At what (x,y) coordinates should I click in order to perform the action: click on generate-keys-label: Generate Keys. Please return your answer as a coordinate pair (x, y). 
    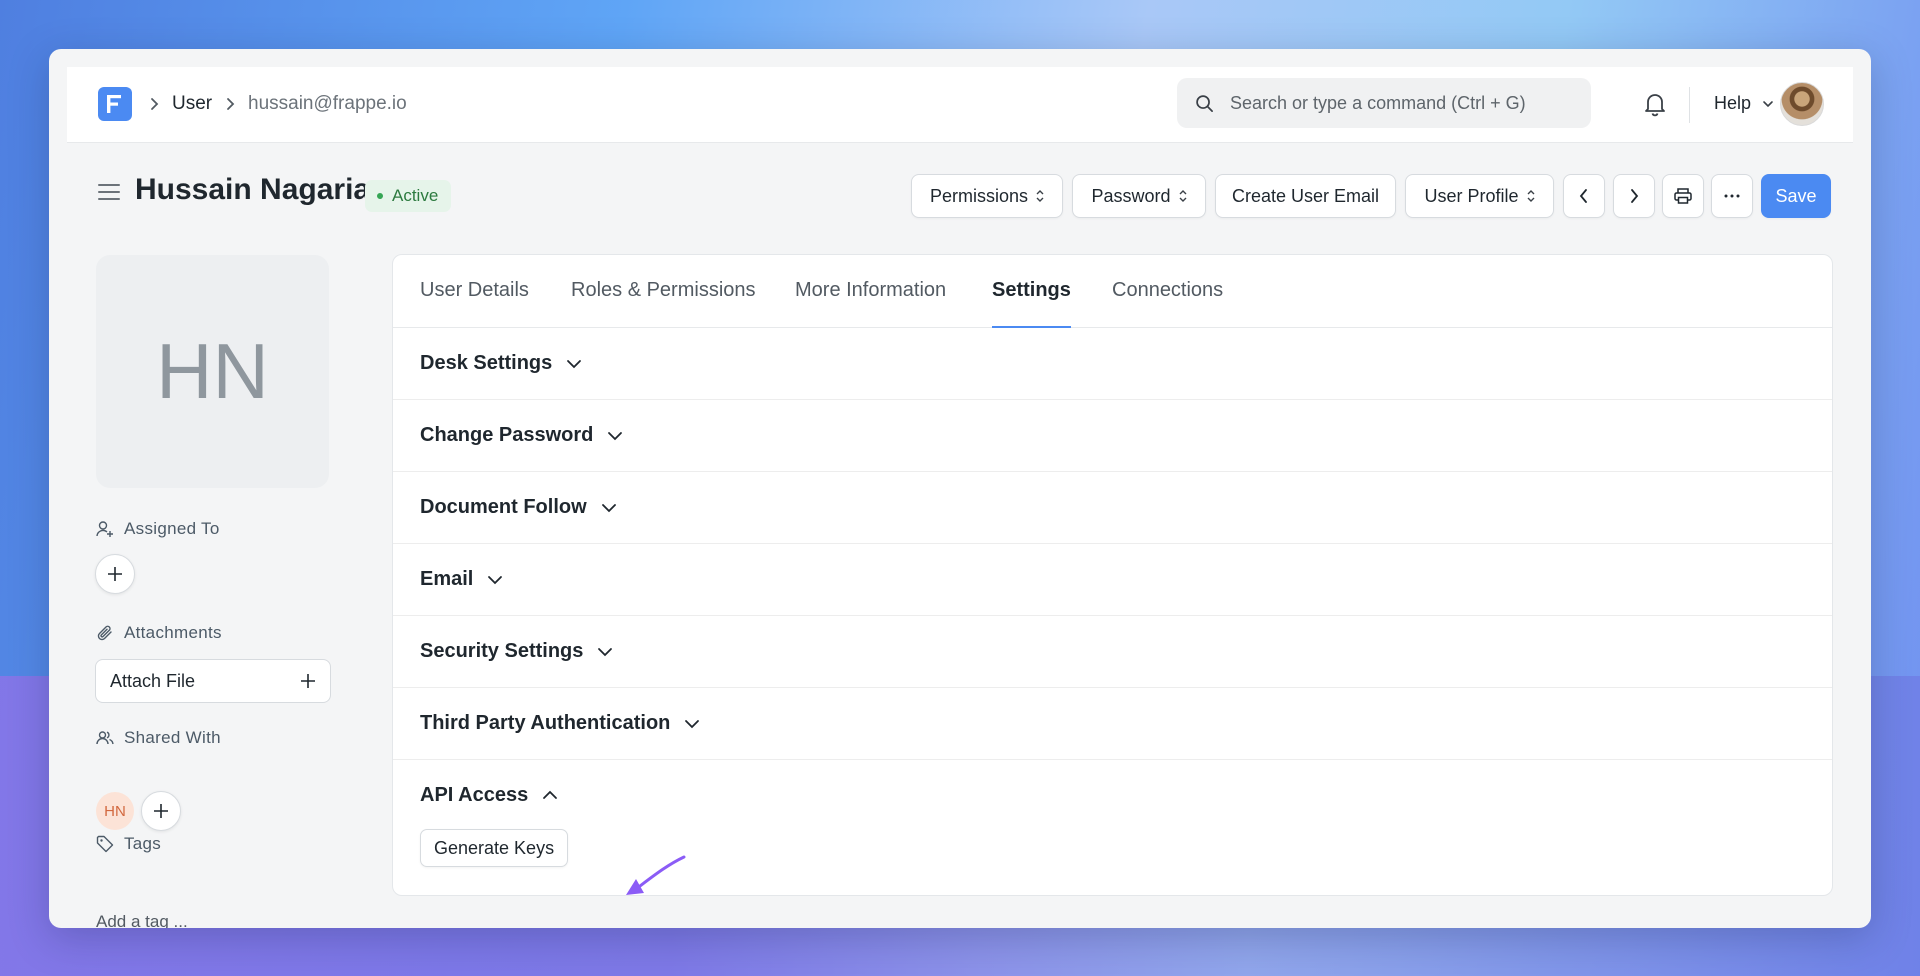
    Looking at the image, I should click on (494, 847).